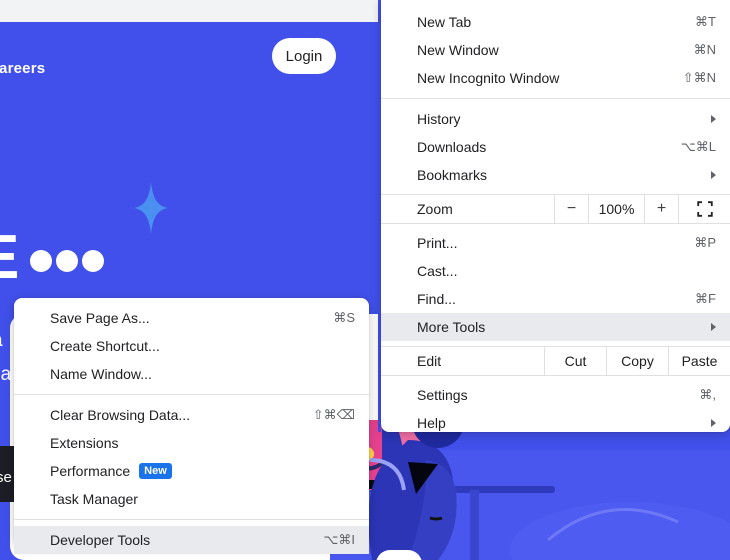 The width and height of the screenshot is (730, 560). What do you see at coordinates (707, 394) in the screenshot?
I see `menu-item-accelerator: ⌘,` at bounding box center [707, 394].